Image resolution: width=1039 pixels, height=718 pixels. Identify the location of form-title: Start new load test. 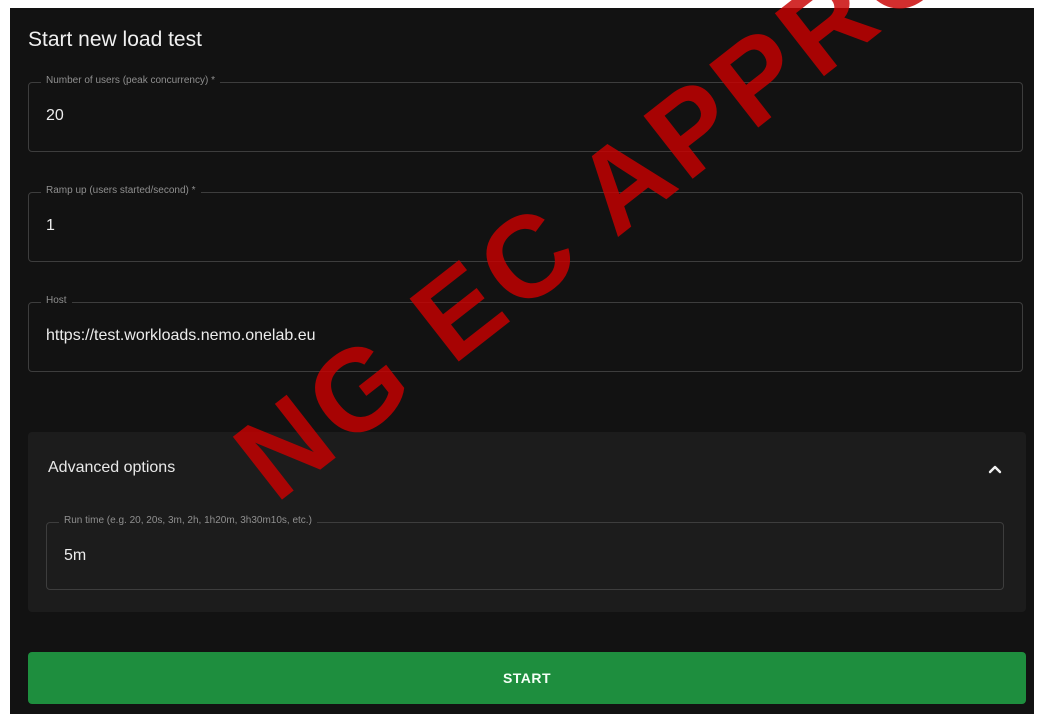
(115, 39).